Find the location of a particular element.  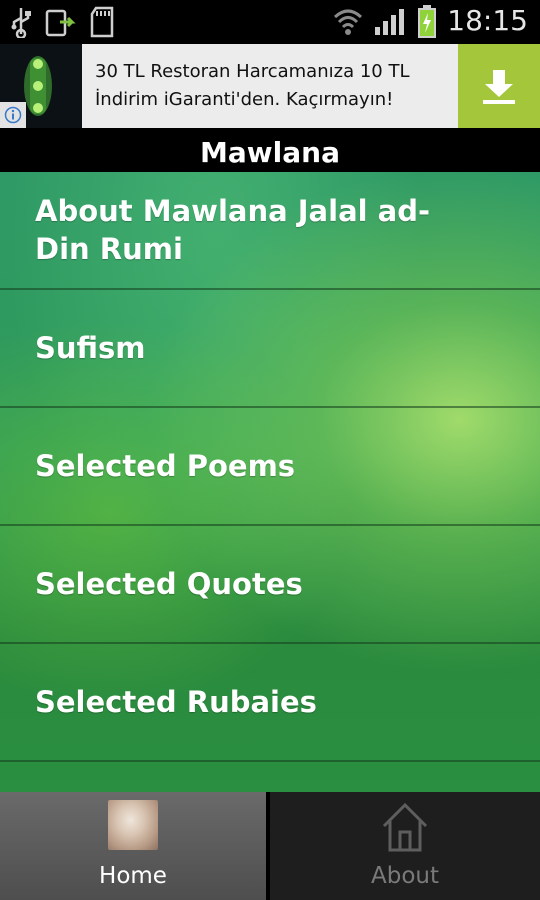

home-photo-icon is located at coordinates (133, 827).